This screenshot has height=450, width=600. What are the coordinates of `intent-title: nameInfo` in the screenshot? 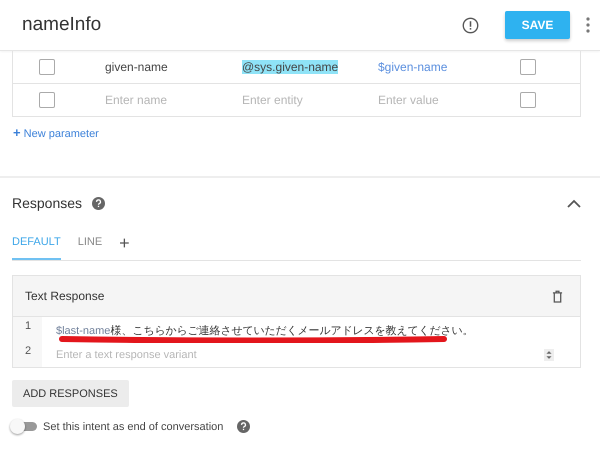 It's located at (62, 25).